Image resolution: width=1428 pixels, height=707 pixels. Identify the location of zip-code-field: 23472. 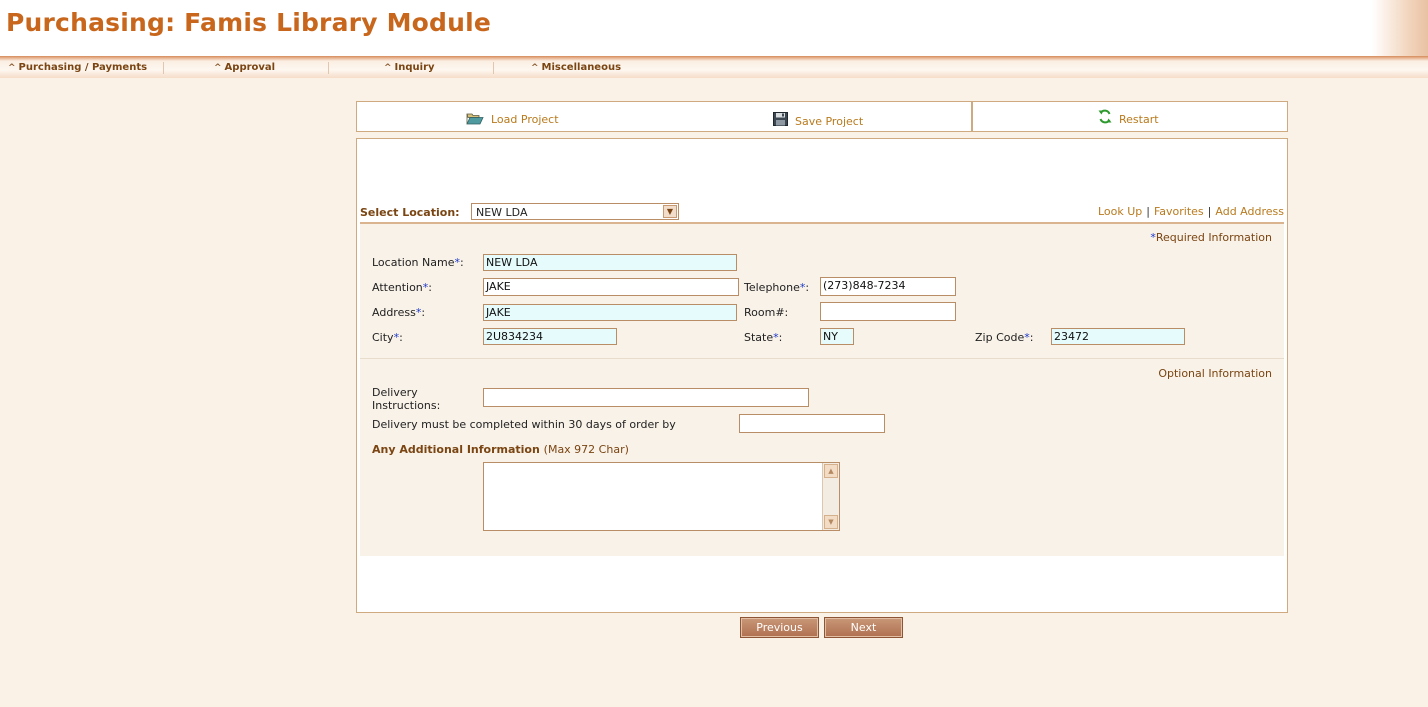
(1118, 336).